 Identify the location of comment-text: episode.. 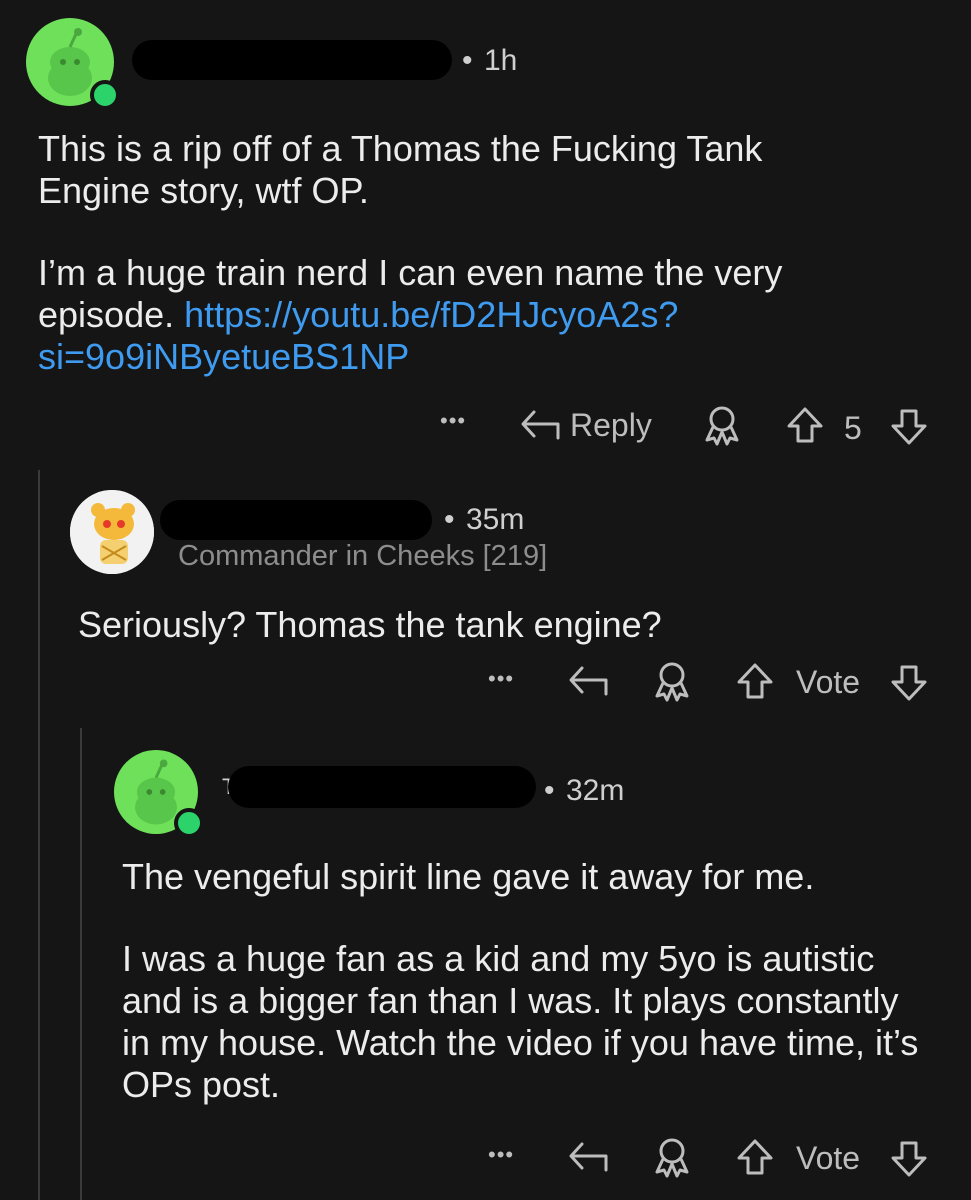
(106, 314).